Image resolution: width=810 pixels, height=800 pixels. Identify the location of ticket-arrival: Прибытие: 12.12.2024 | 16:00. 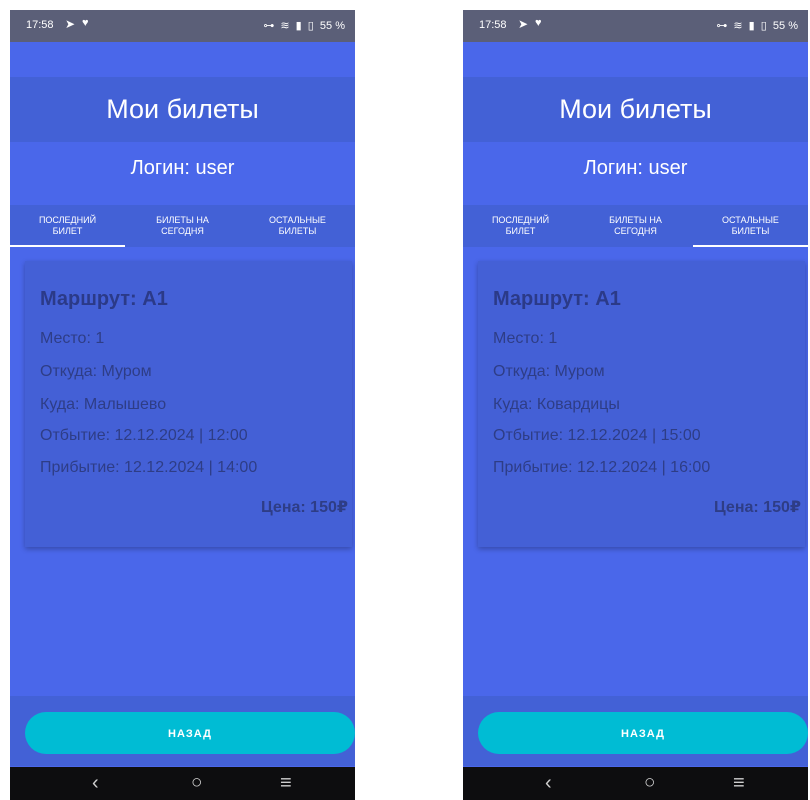
(602, 467).